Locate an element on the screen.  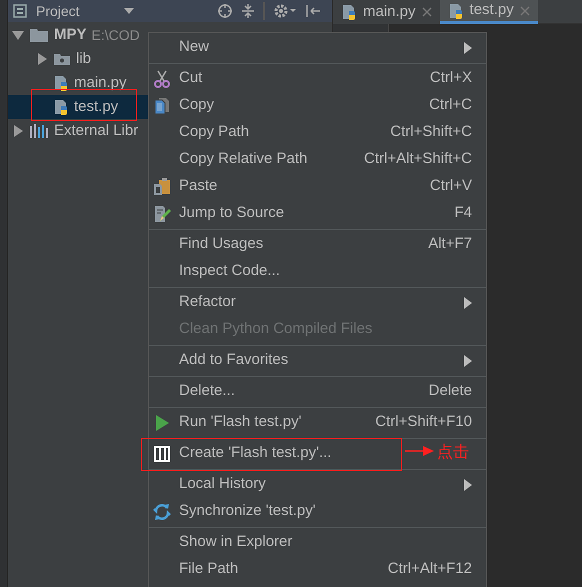
menu-item: New is located at coordinates (194, 47).